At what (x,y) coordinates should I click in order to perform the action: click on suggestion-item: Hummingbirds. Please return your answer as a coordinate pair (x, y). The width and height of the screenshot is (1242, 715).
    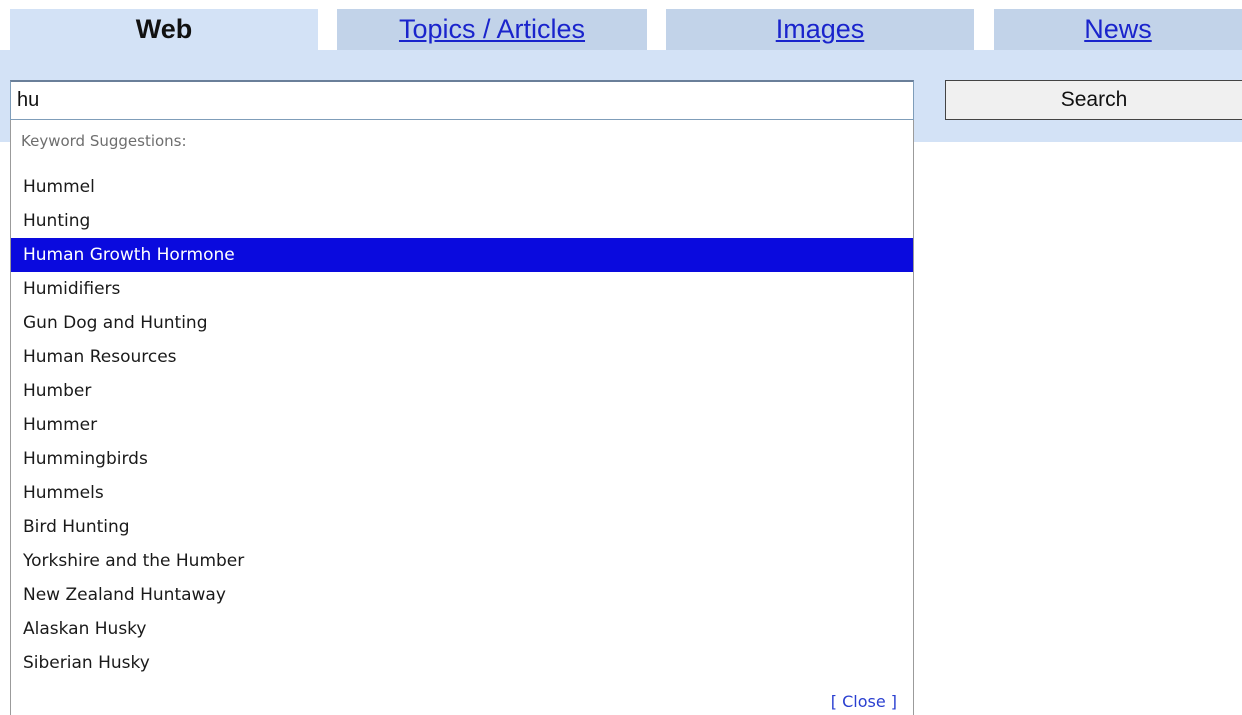
    Looking at the image, I should click on (462, 459).